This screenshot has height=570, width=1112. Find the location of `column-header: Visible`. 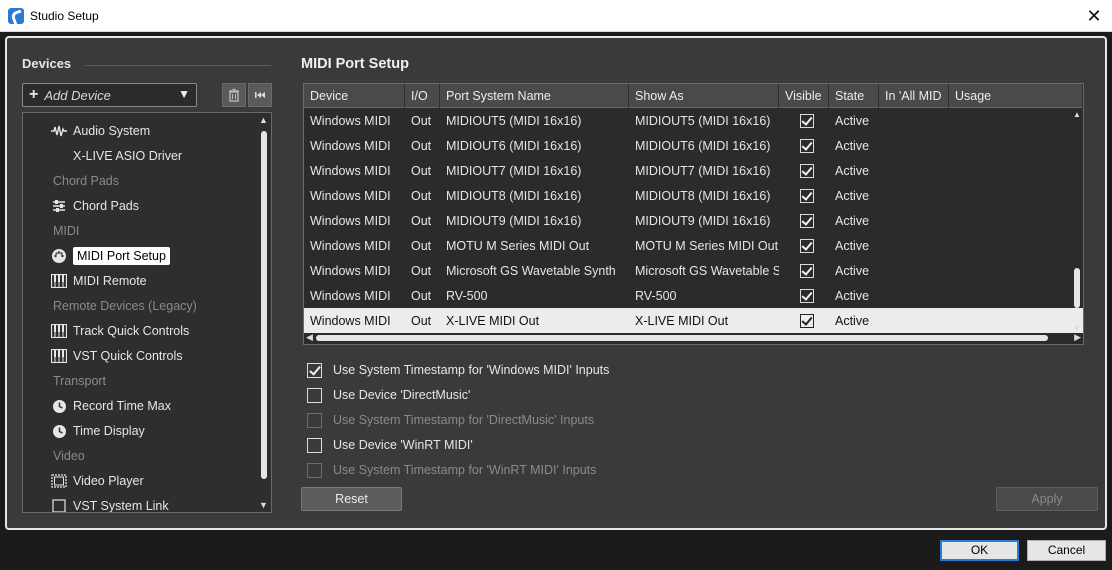

column-header: Visible is located at coordinates (804, 96).